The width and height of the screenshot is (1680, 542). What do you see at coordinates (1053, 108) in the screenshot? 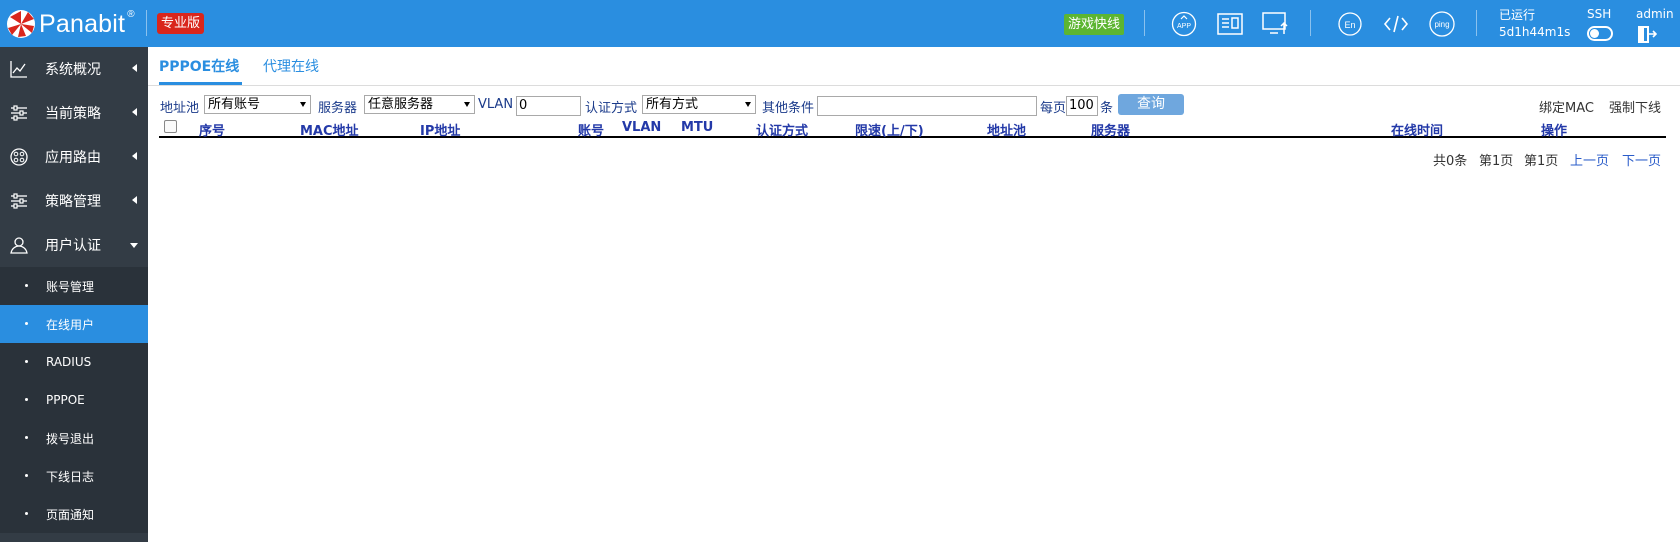
I see `per-page-label: 每页` at bounding box center [1053, 108].